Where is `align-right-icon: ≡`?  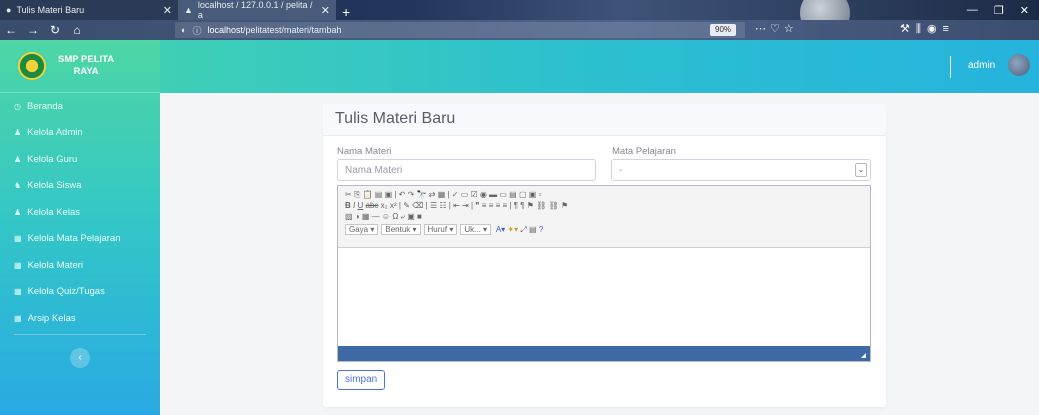 align-right-icon: ≡ is located at coordinates (498, 205).